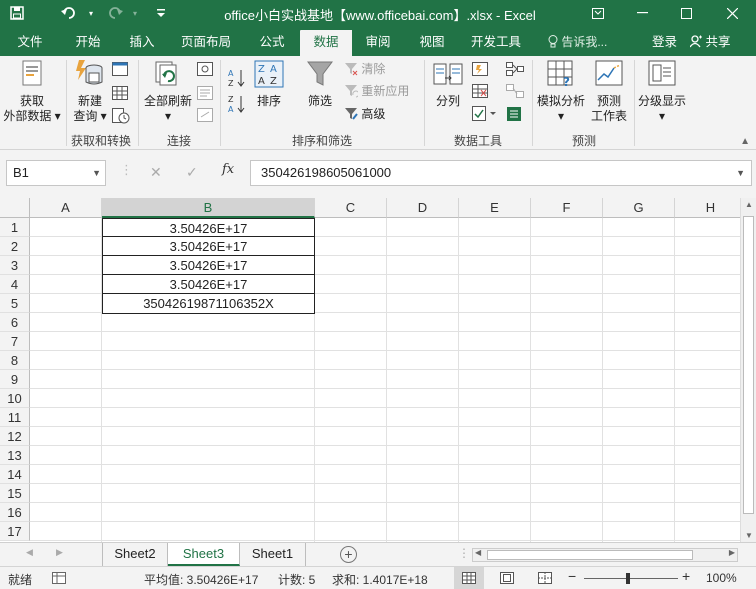  Describe the element at coordinates (348, 554) in the screenshot. I see `add-sheet-icon: +` at that location.